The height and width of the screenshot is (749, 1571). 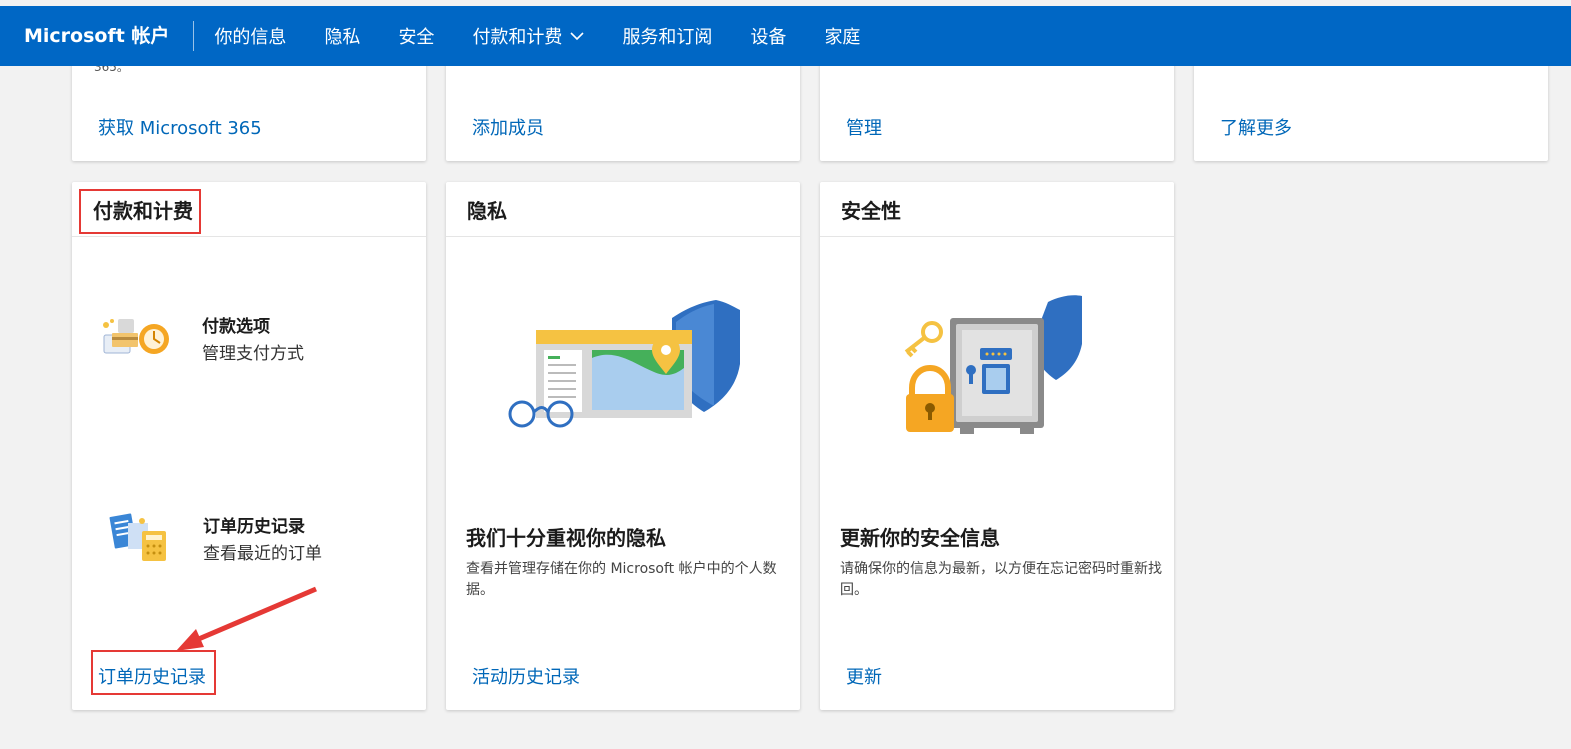 I want to click on privacy-illustration, so click(x=624, y=364).